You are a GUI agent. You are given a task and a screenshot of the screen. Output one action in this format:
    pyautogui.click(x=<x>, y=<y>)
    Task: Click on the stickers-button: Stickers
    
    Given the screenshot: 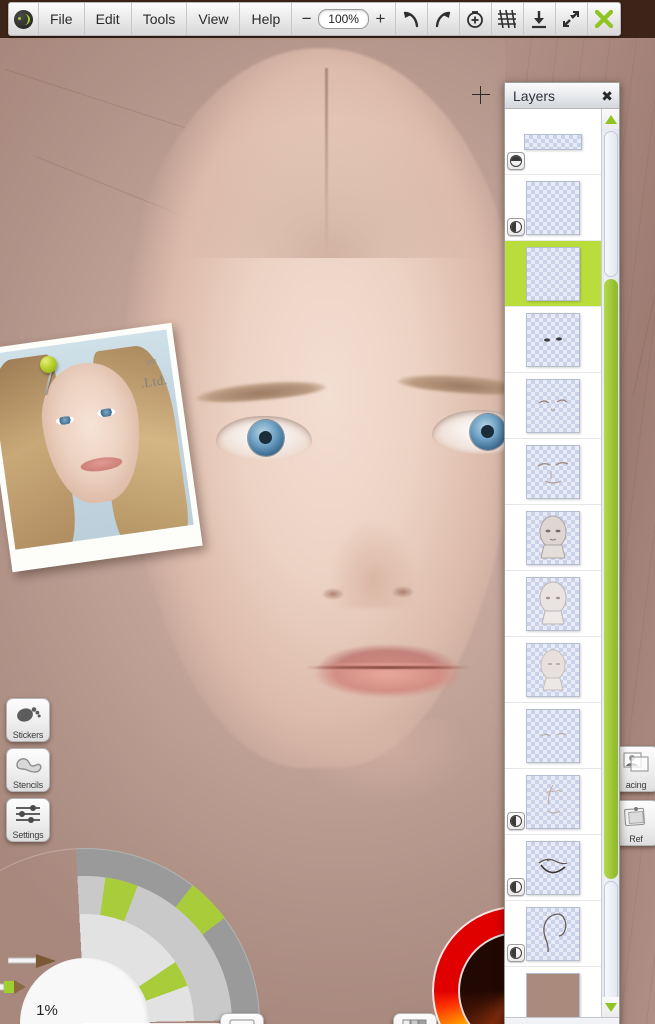 What is the action you would take?
    pyautogui.click(x=28, y=720)
    